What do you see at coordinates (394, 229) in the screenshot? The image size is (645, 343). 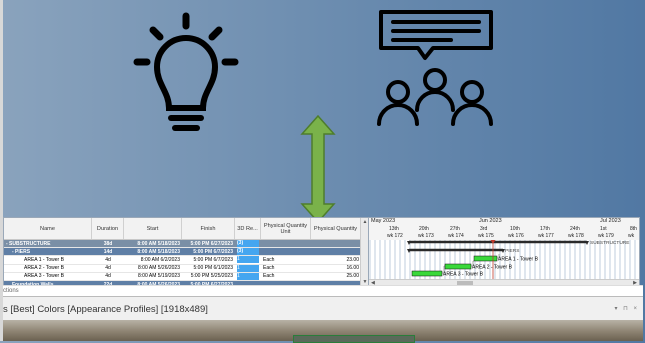 I see `day-label: 13th` at bounding box center [394, 229].